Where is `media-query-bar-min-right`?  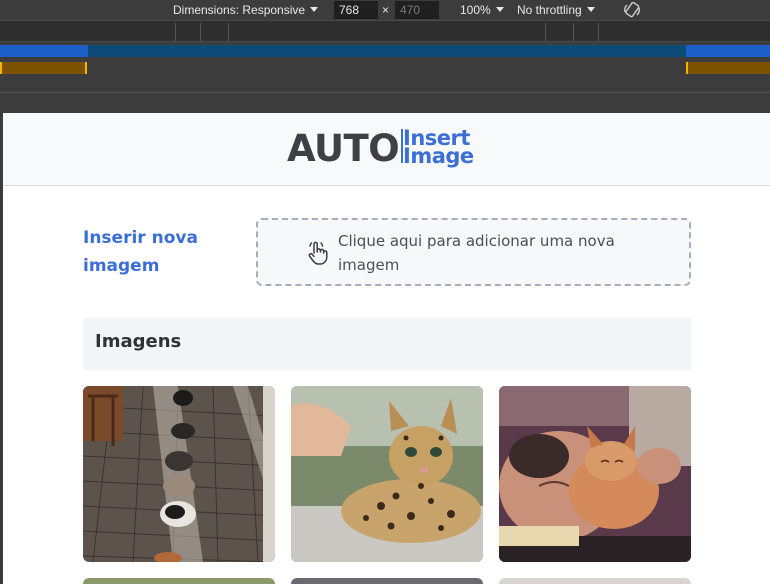 media-query-bar-min-right is located at coordinates (728, 68).